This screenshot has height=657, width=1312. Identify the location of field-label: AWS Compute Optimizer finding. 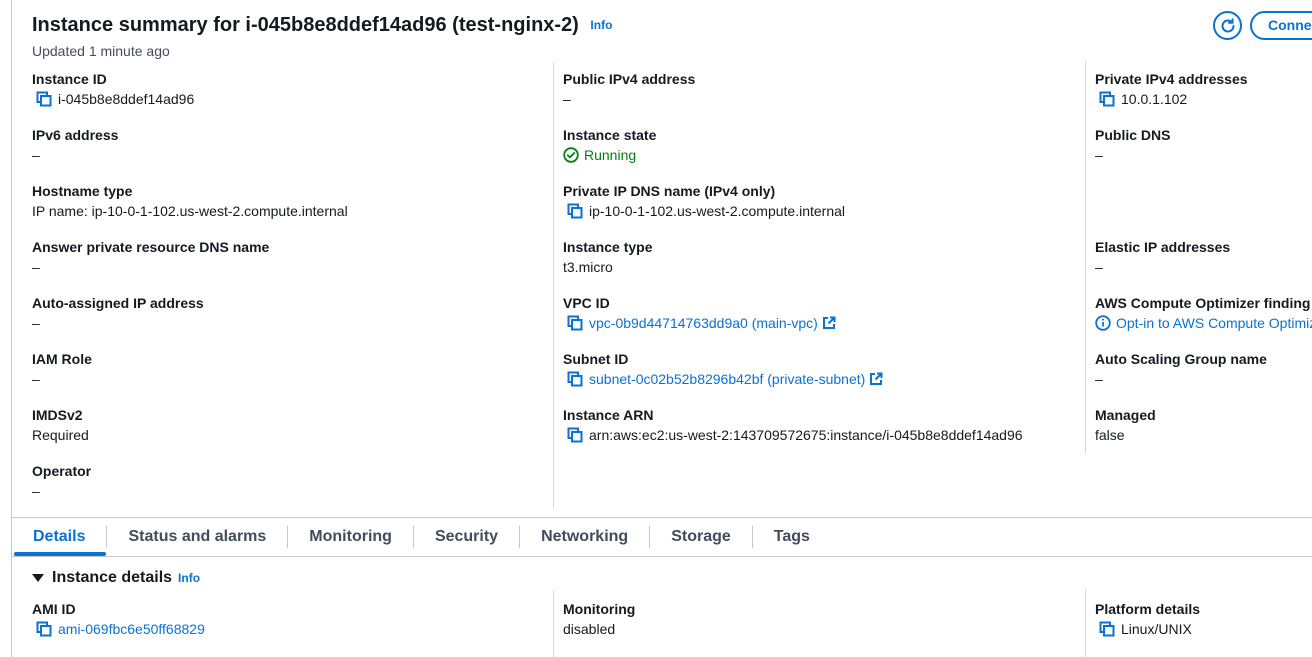
(1203, 303).